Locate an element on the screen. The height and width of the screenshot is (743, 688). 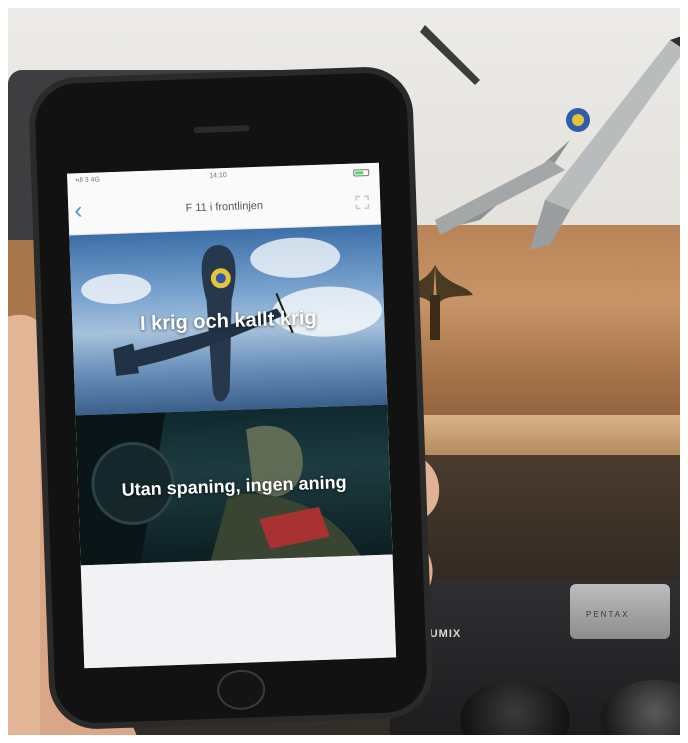
home-button is located at coordinates (241, 689).